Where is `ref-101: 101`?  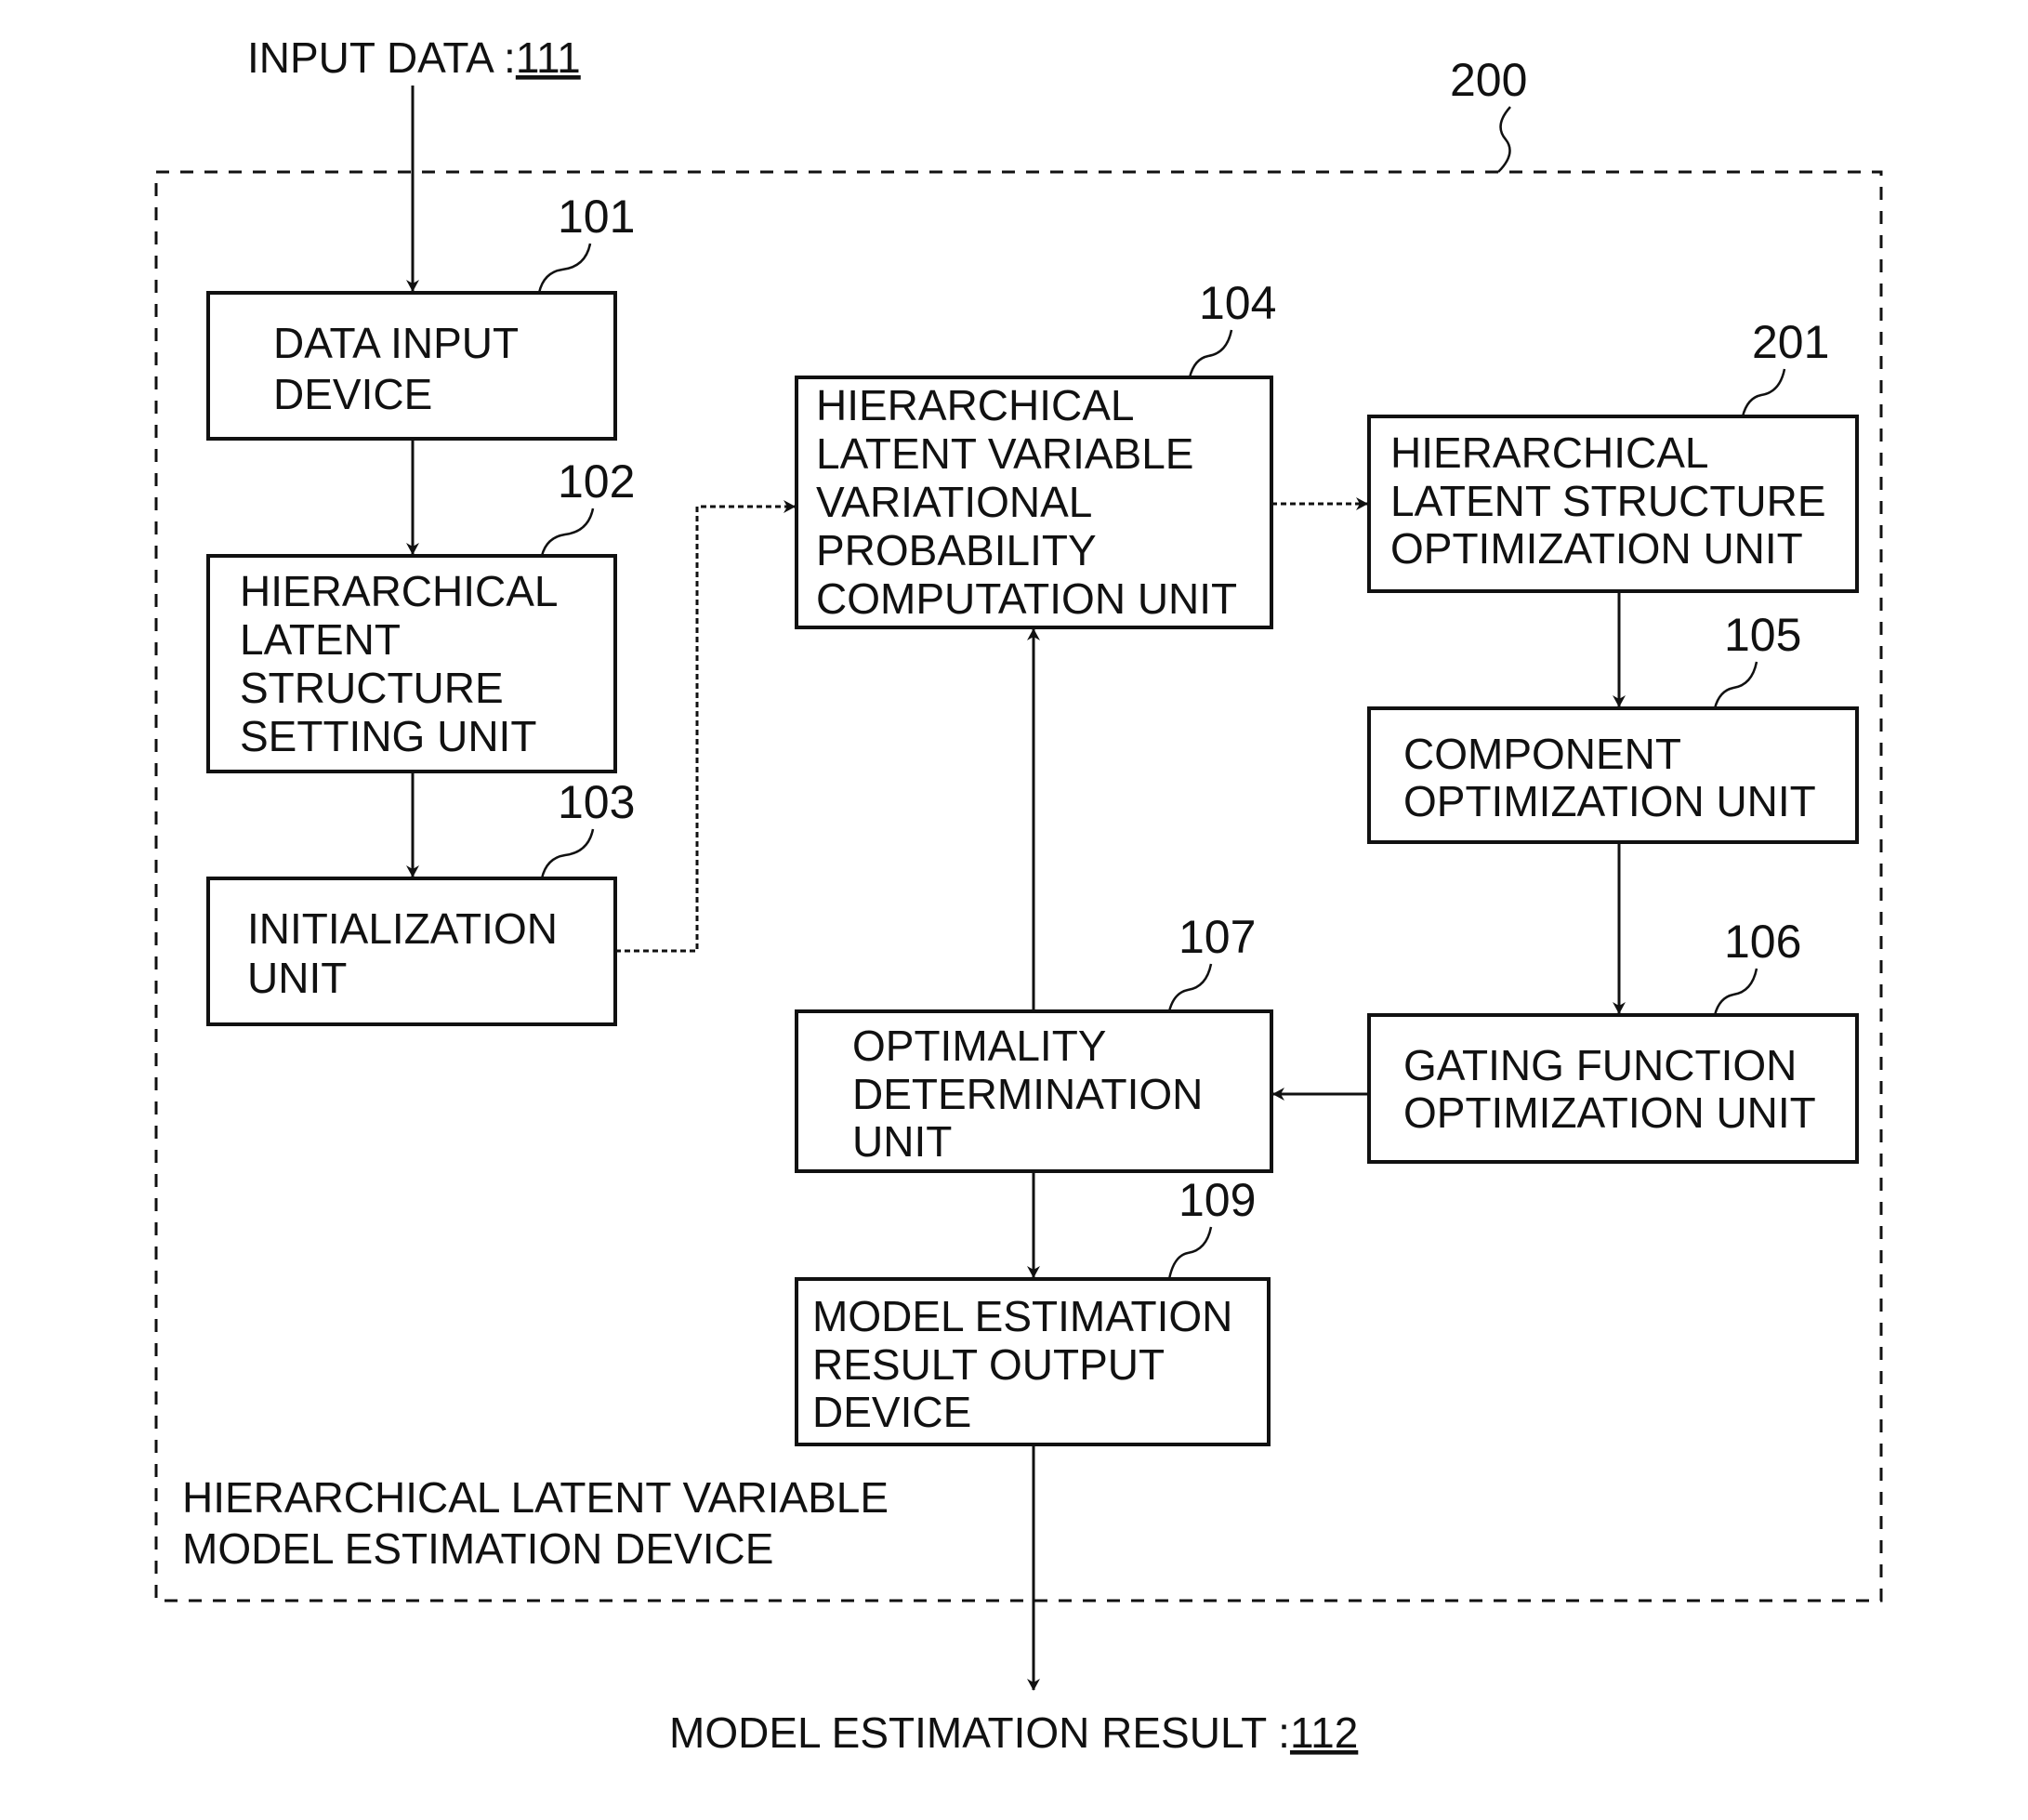
ref-101: 101 is located at coordinates (596, 217).